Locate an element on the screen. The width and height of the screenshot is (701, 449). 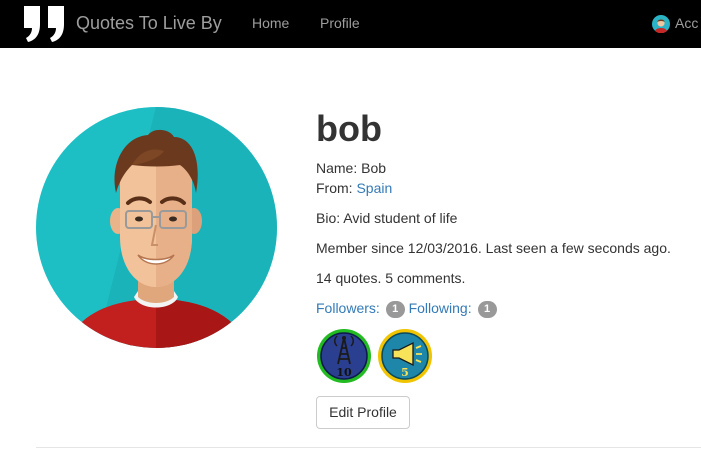
followers-count-badge: 1 is located at coordinates (395, 309).